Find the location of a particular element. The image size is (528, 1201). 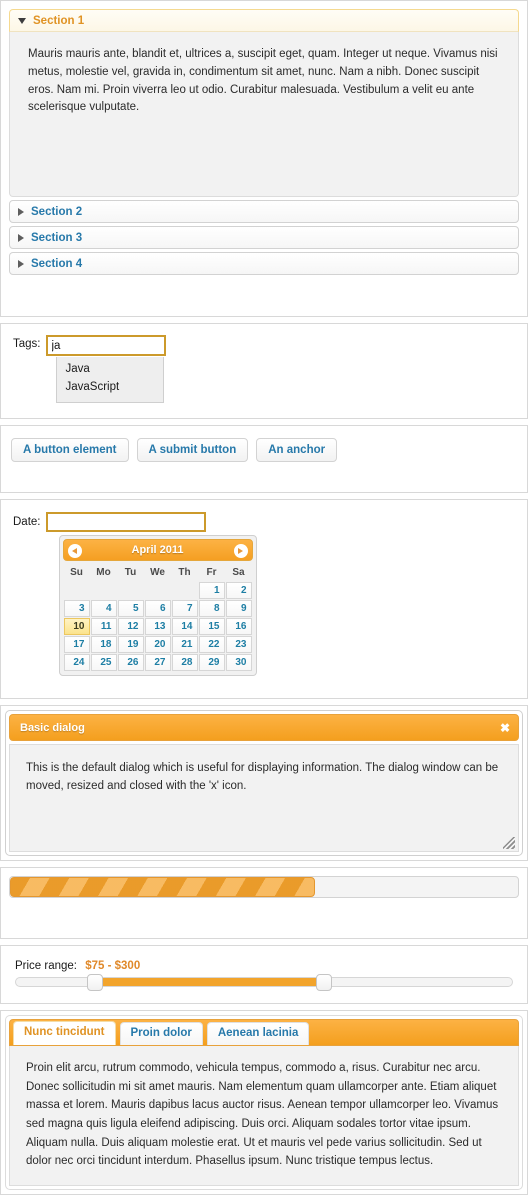

calendar-day: 22 is located at coordinates (211, 644).